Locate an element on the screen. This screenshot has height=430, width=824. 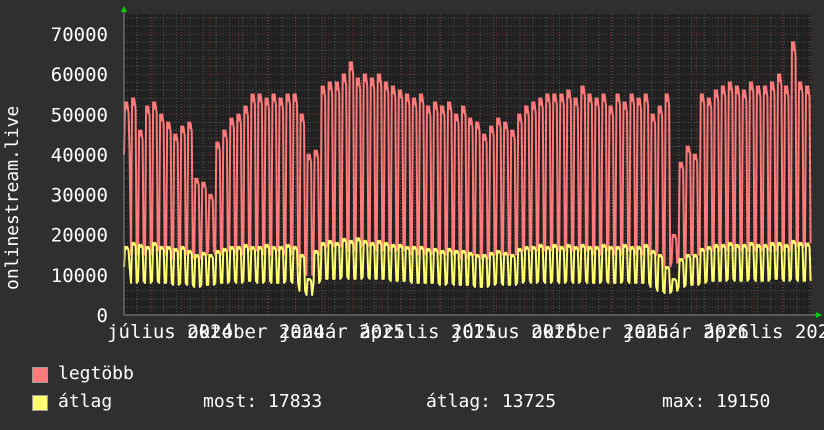
y-tick-label: 10000 is located at coordinates (79, 276).